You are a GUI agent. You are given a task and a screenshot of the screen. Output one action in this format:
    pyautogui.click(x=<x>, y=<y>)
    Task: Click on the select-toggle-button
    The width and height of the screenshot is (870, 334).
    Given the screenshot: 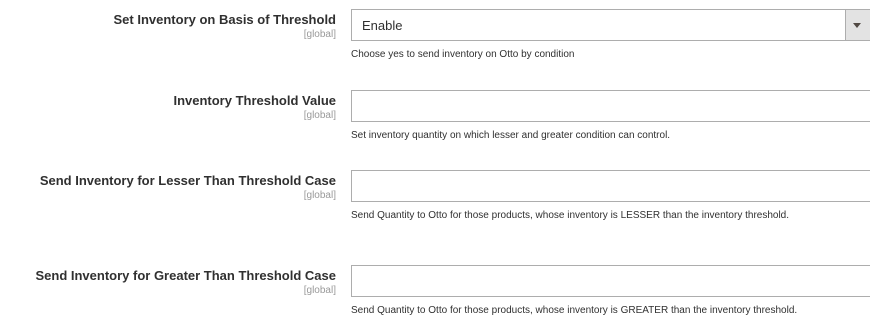 What is the action you would take?
    pyautogui.click(x=857, y=25)
    